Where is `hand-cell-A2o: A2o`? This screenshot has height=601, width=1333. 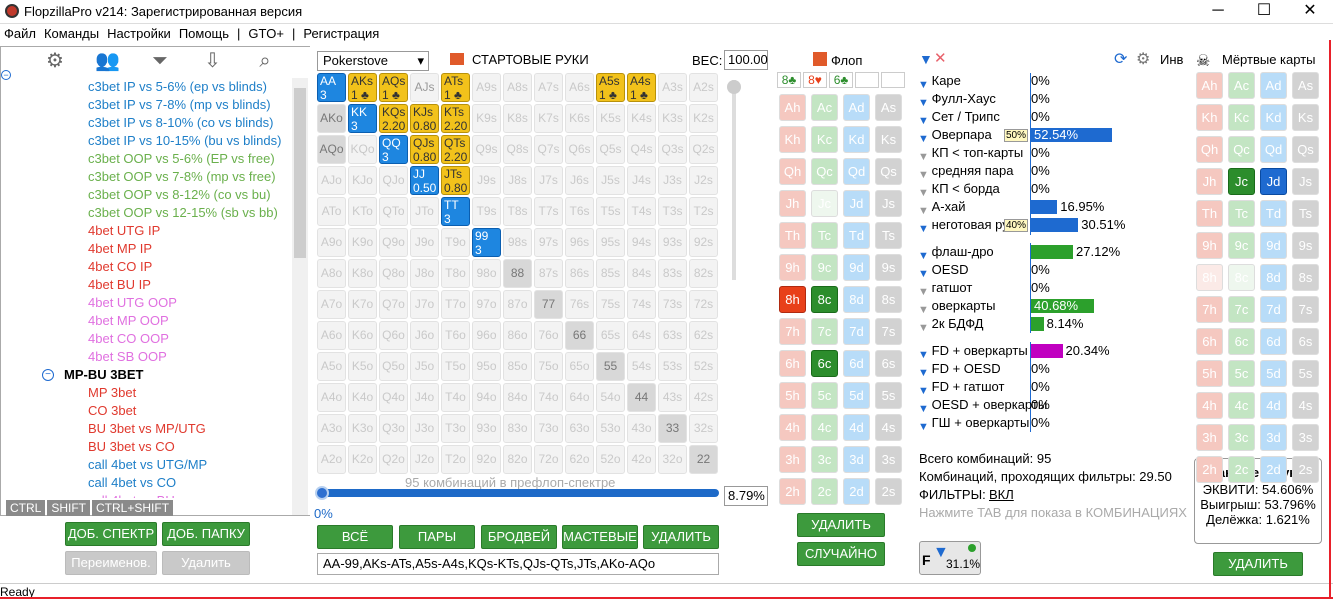 hand-cell-A2o: A2o is located at coordinates (331, 459).